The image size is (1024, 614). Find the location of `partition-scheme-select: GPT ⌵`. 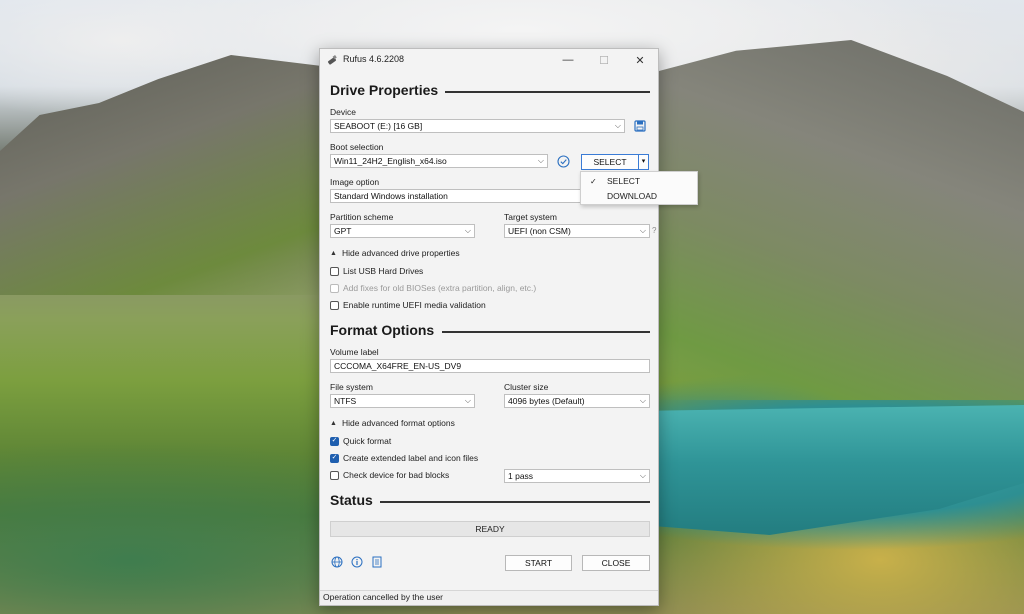

partition-scheme-select: GPT ⌵ is located at coordinates (402, 231).